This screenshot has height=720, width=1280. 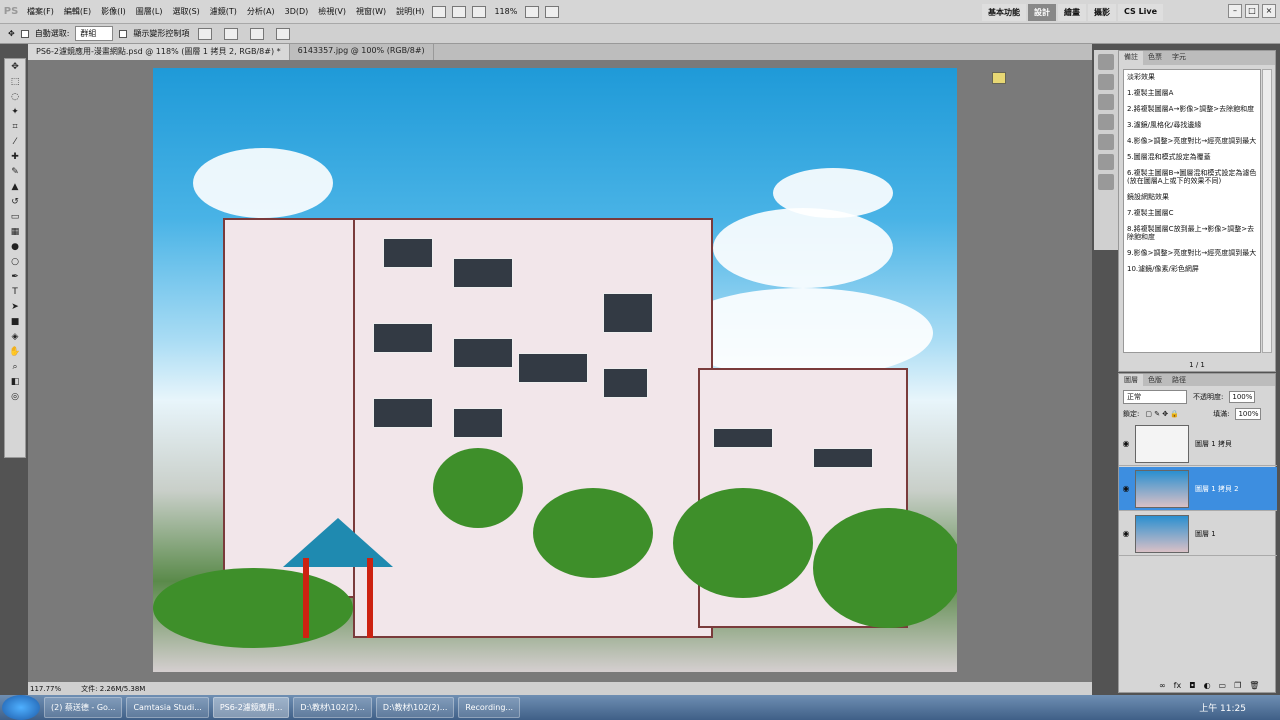 I want to click on pen-icon: ✒, so click(x=15, y=277).